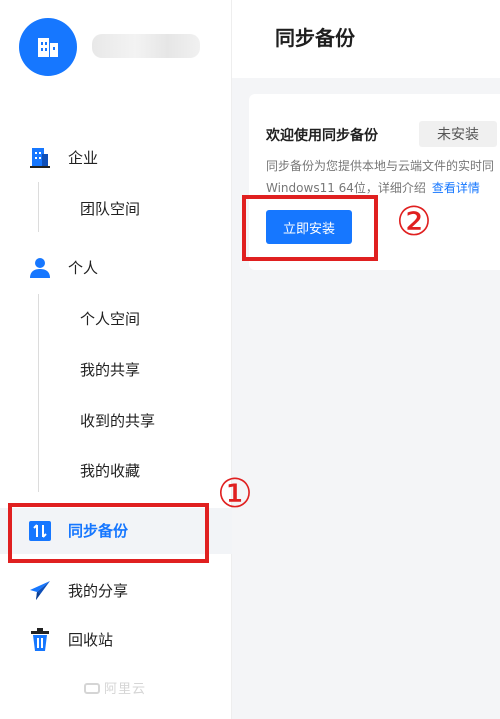 This screenshot has width=500, height=719. Describe the element at coordinates (456, 188) in the screenshot. I see `view-details-link: 查看详情` at that location.